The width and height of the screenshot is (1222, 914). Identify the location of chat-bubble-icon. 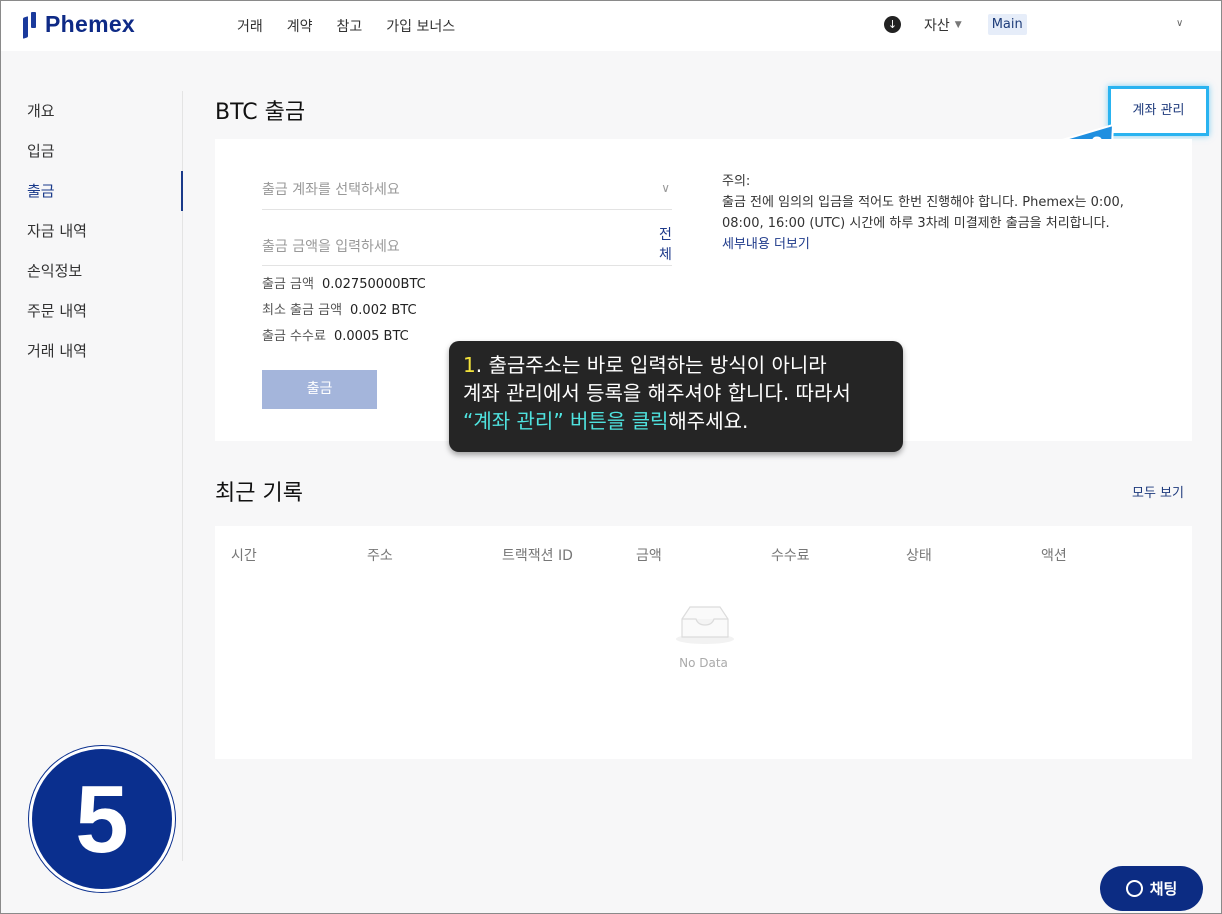
(1134, 888).